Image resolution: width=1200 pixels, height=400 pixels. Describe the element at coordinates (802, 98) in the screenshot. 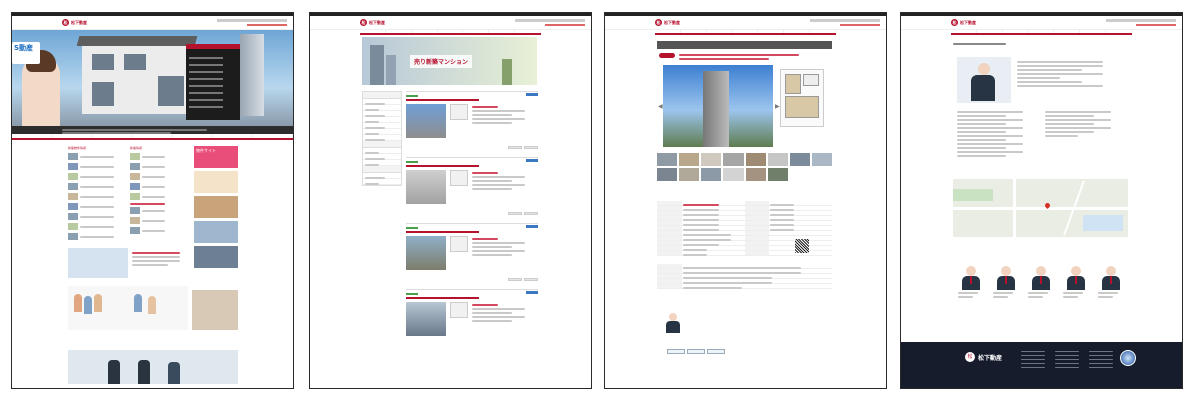

I see `floor-plan` at that location.